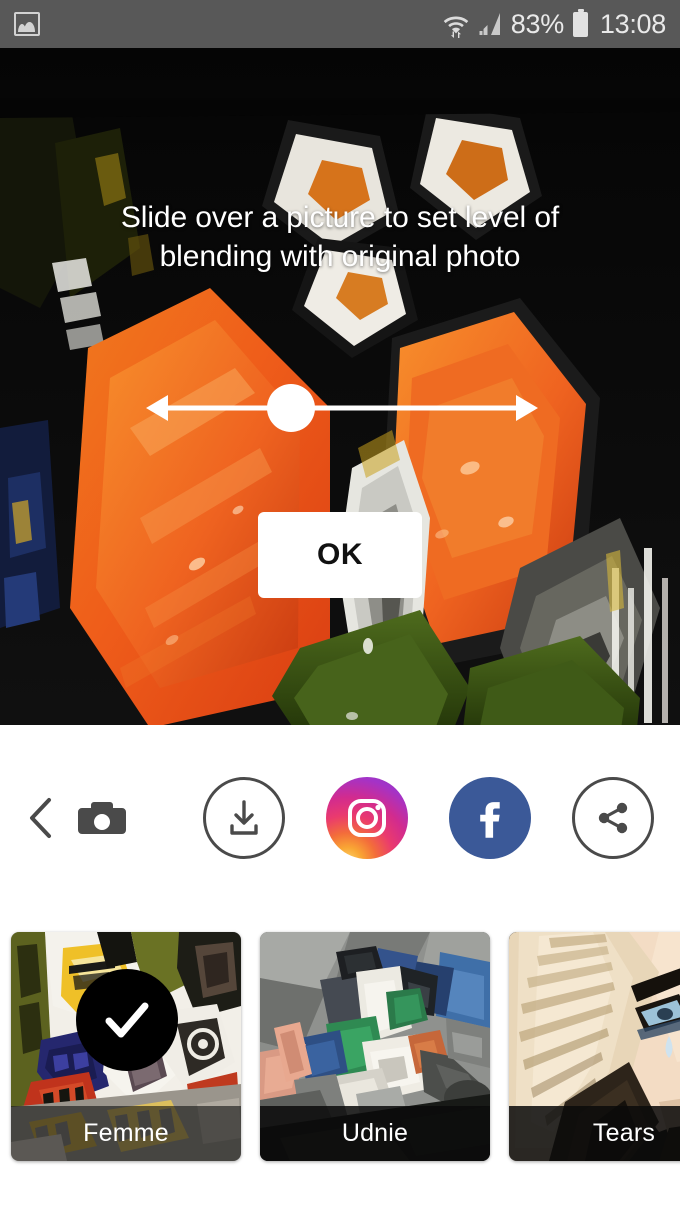 This screenshot has height=1209, width=680. I want to click on selected-check-badge, so click(127, 1020).